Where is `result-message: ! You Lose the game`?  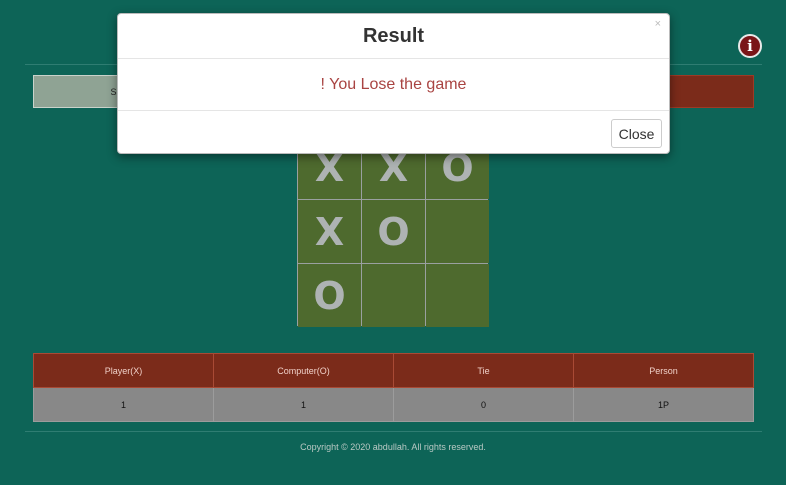
result-message: ! You Lose the game is located at coordinates (393, 85).